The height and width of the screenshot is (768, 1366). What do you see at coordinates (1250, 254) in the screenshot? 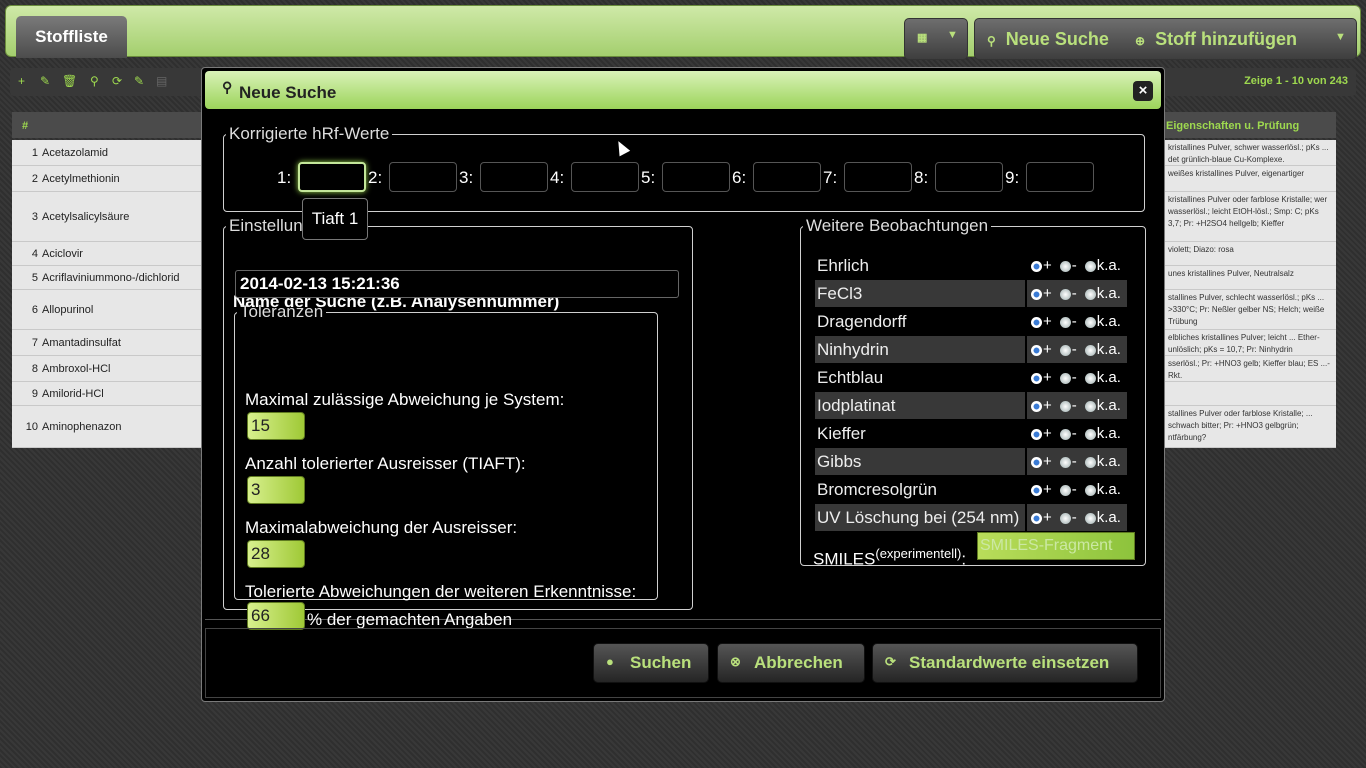
I see `properties-cell: violett; Diazo: rosa` at bounding box center [1250, 254].